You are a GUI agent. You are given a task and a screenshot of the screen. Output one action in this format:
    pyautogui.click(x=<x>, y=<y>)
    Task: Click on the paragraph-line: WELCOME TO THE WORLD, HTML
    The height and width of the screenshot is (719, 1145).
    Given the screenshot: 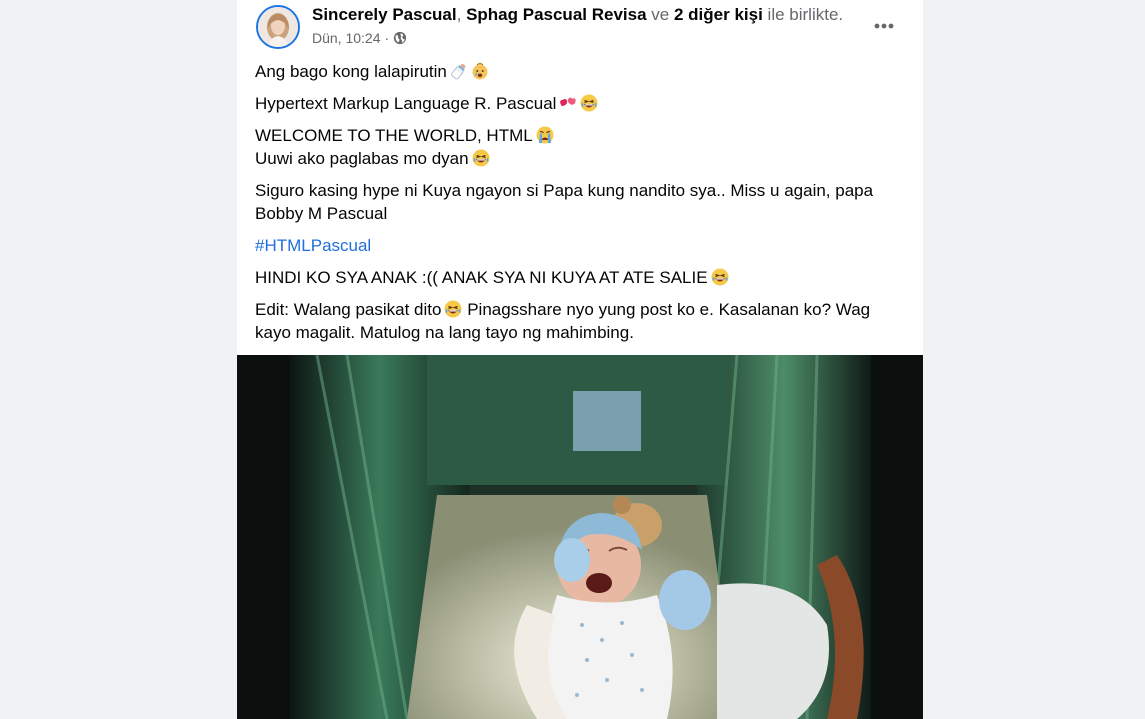 What is the action you would take?
    pyautogui.click(x=394, y=135)
    